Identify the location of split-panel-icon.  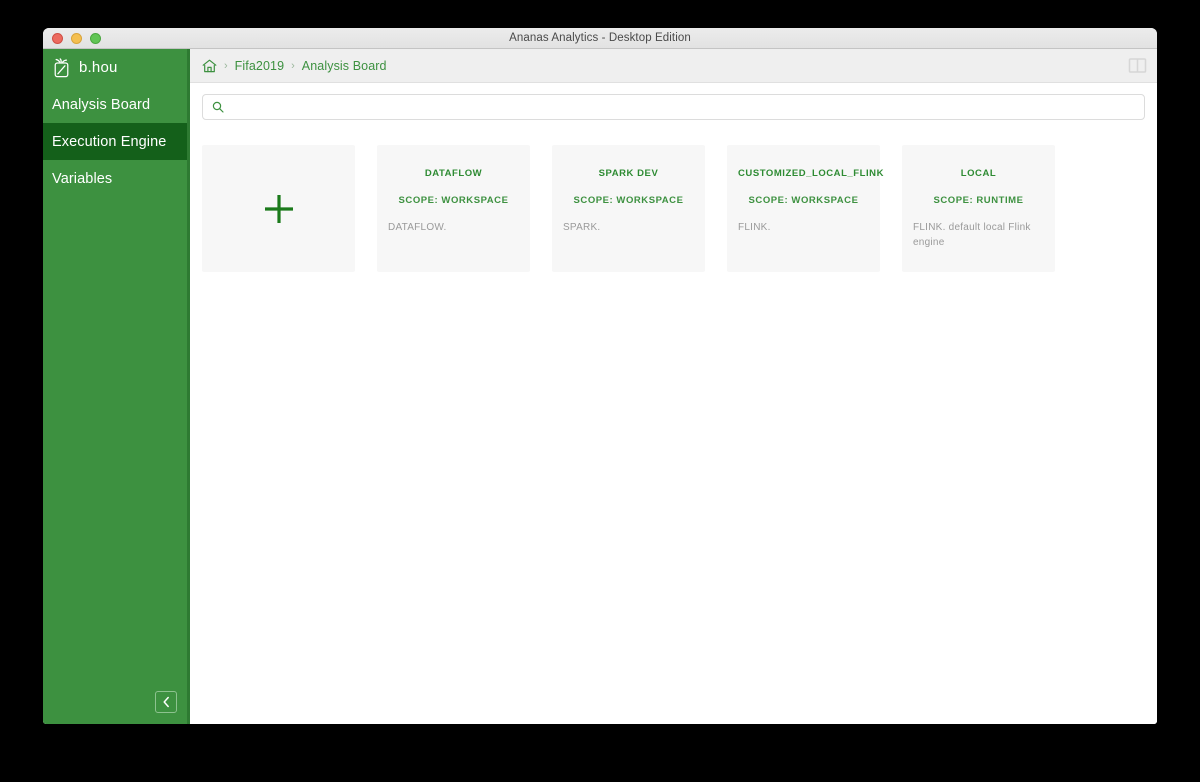
(1137, 65).